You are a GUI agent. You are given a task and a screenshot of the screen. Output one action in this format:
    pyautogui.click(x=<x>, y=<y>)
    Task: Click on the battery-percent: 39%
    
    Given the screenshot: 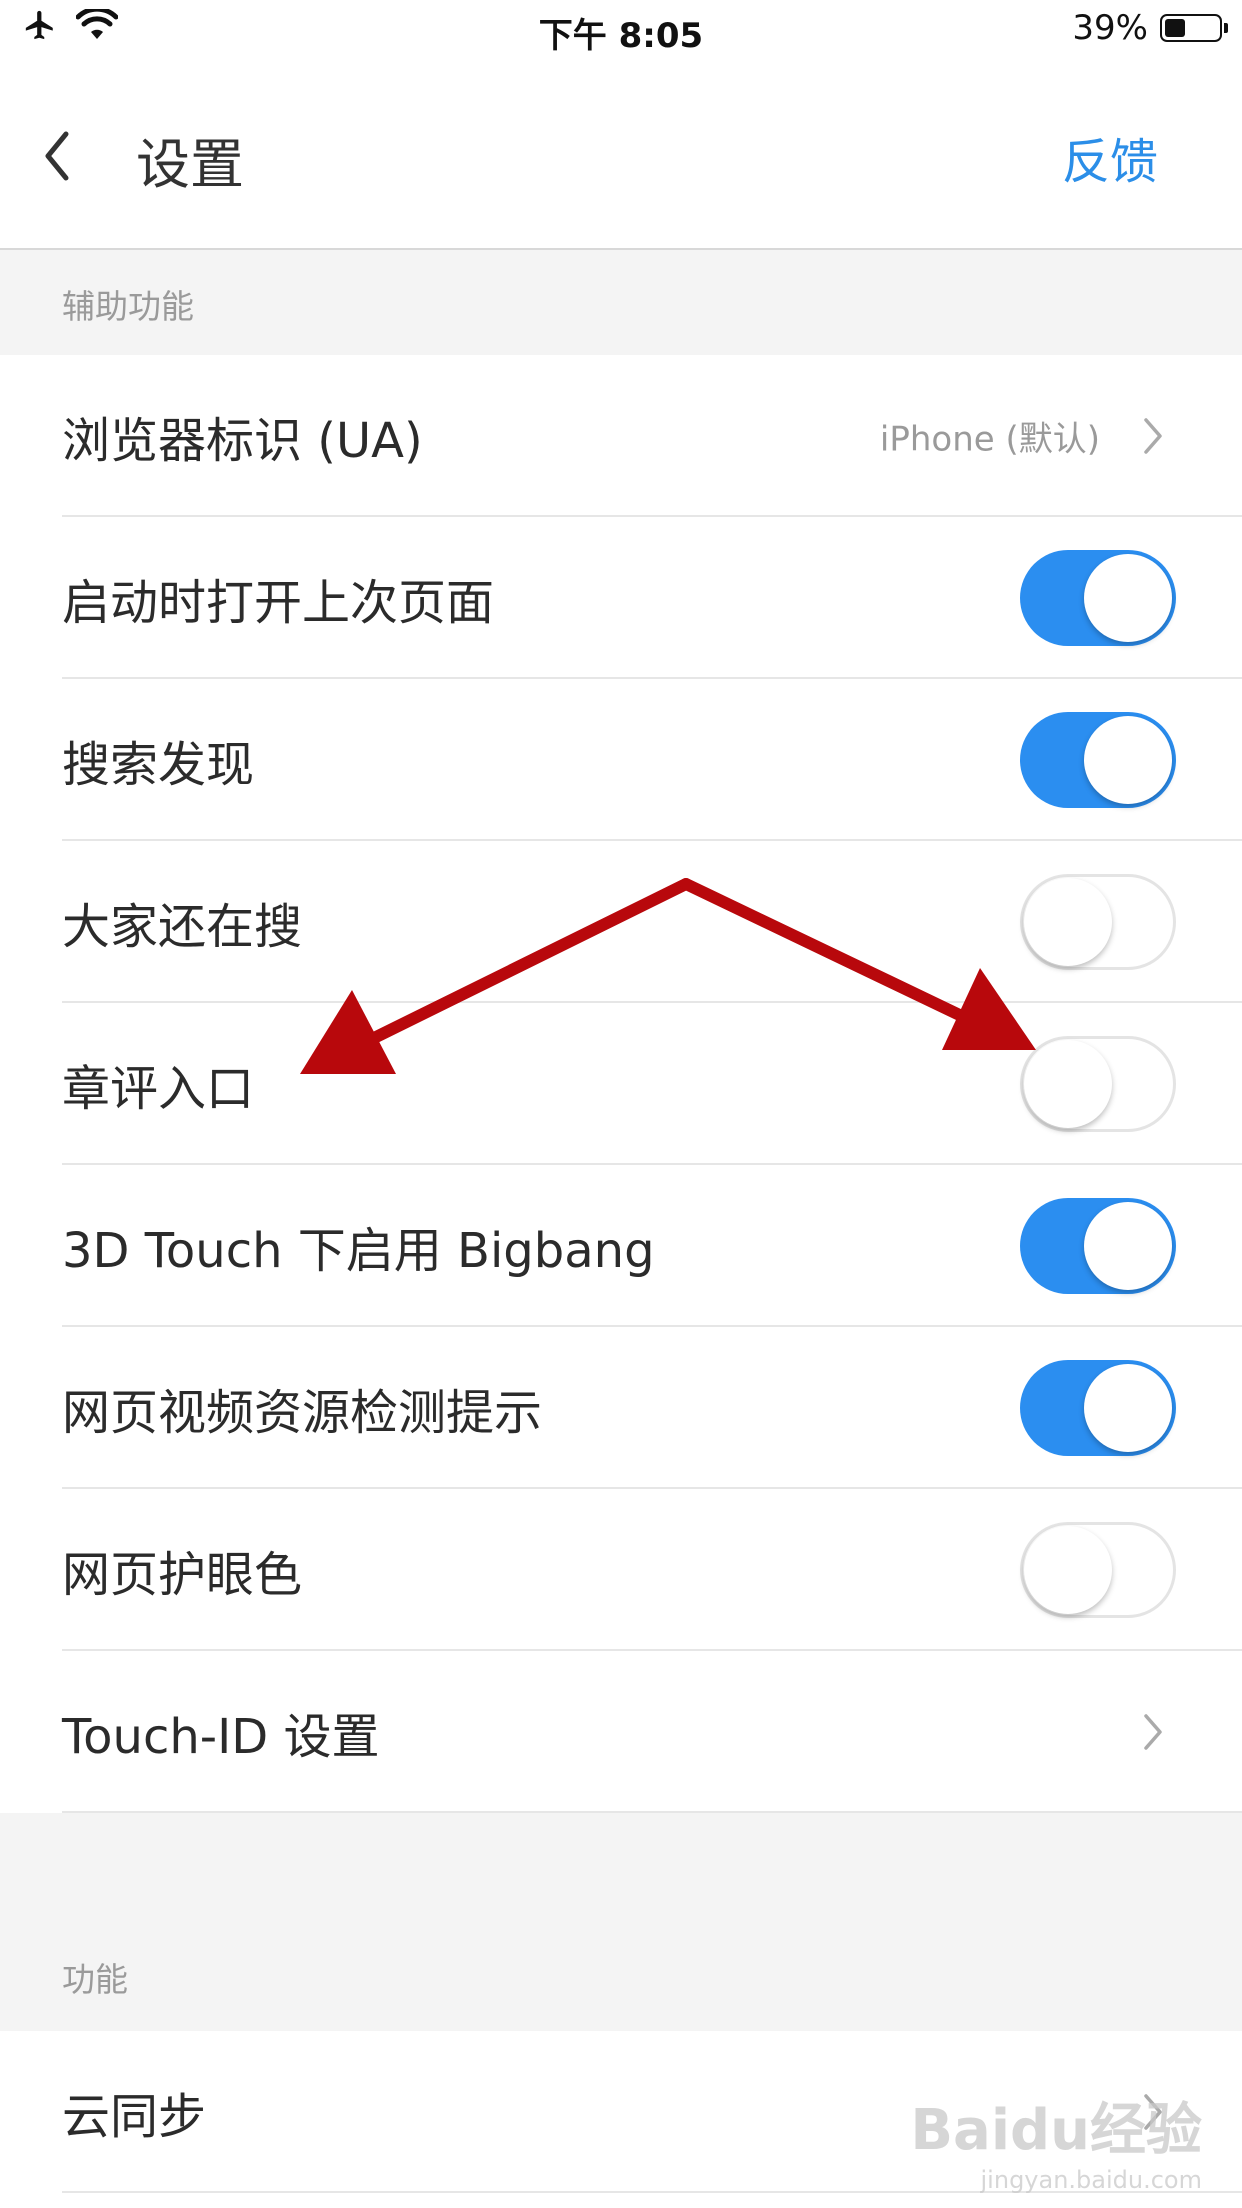 What is the action you would take?
    pyautogui.click(x=1110, y=28)
    